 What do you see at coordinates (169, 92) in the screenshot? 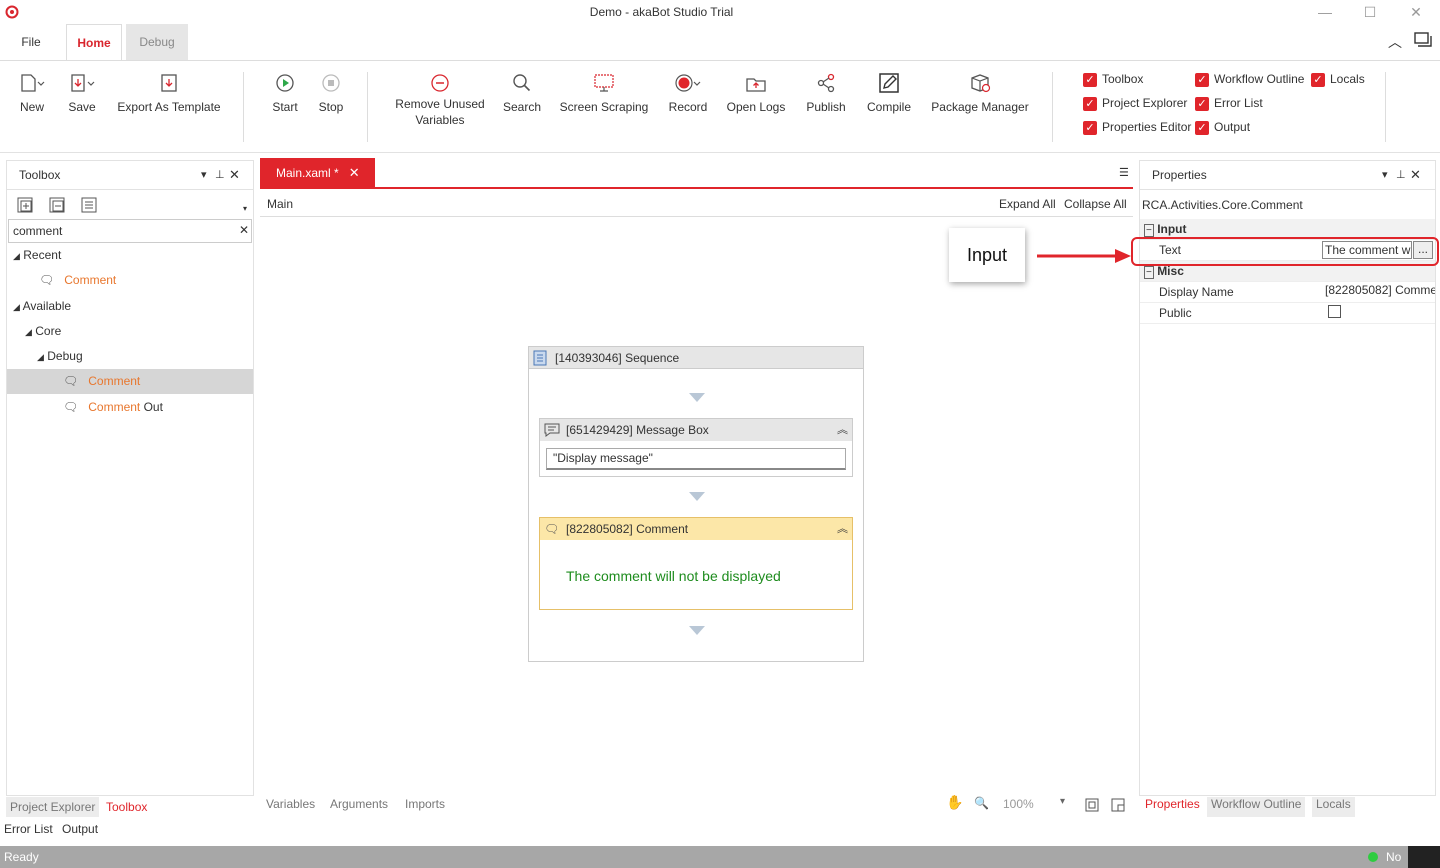
I see `export-template-button: Export As Template` at bounding box center [169, 92].